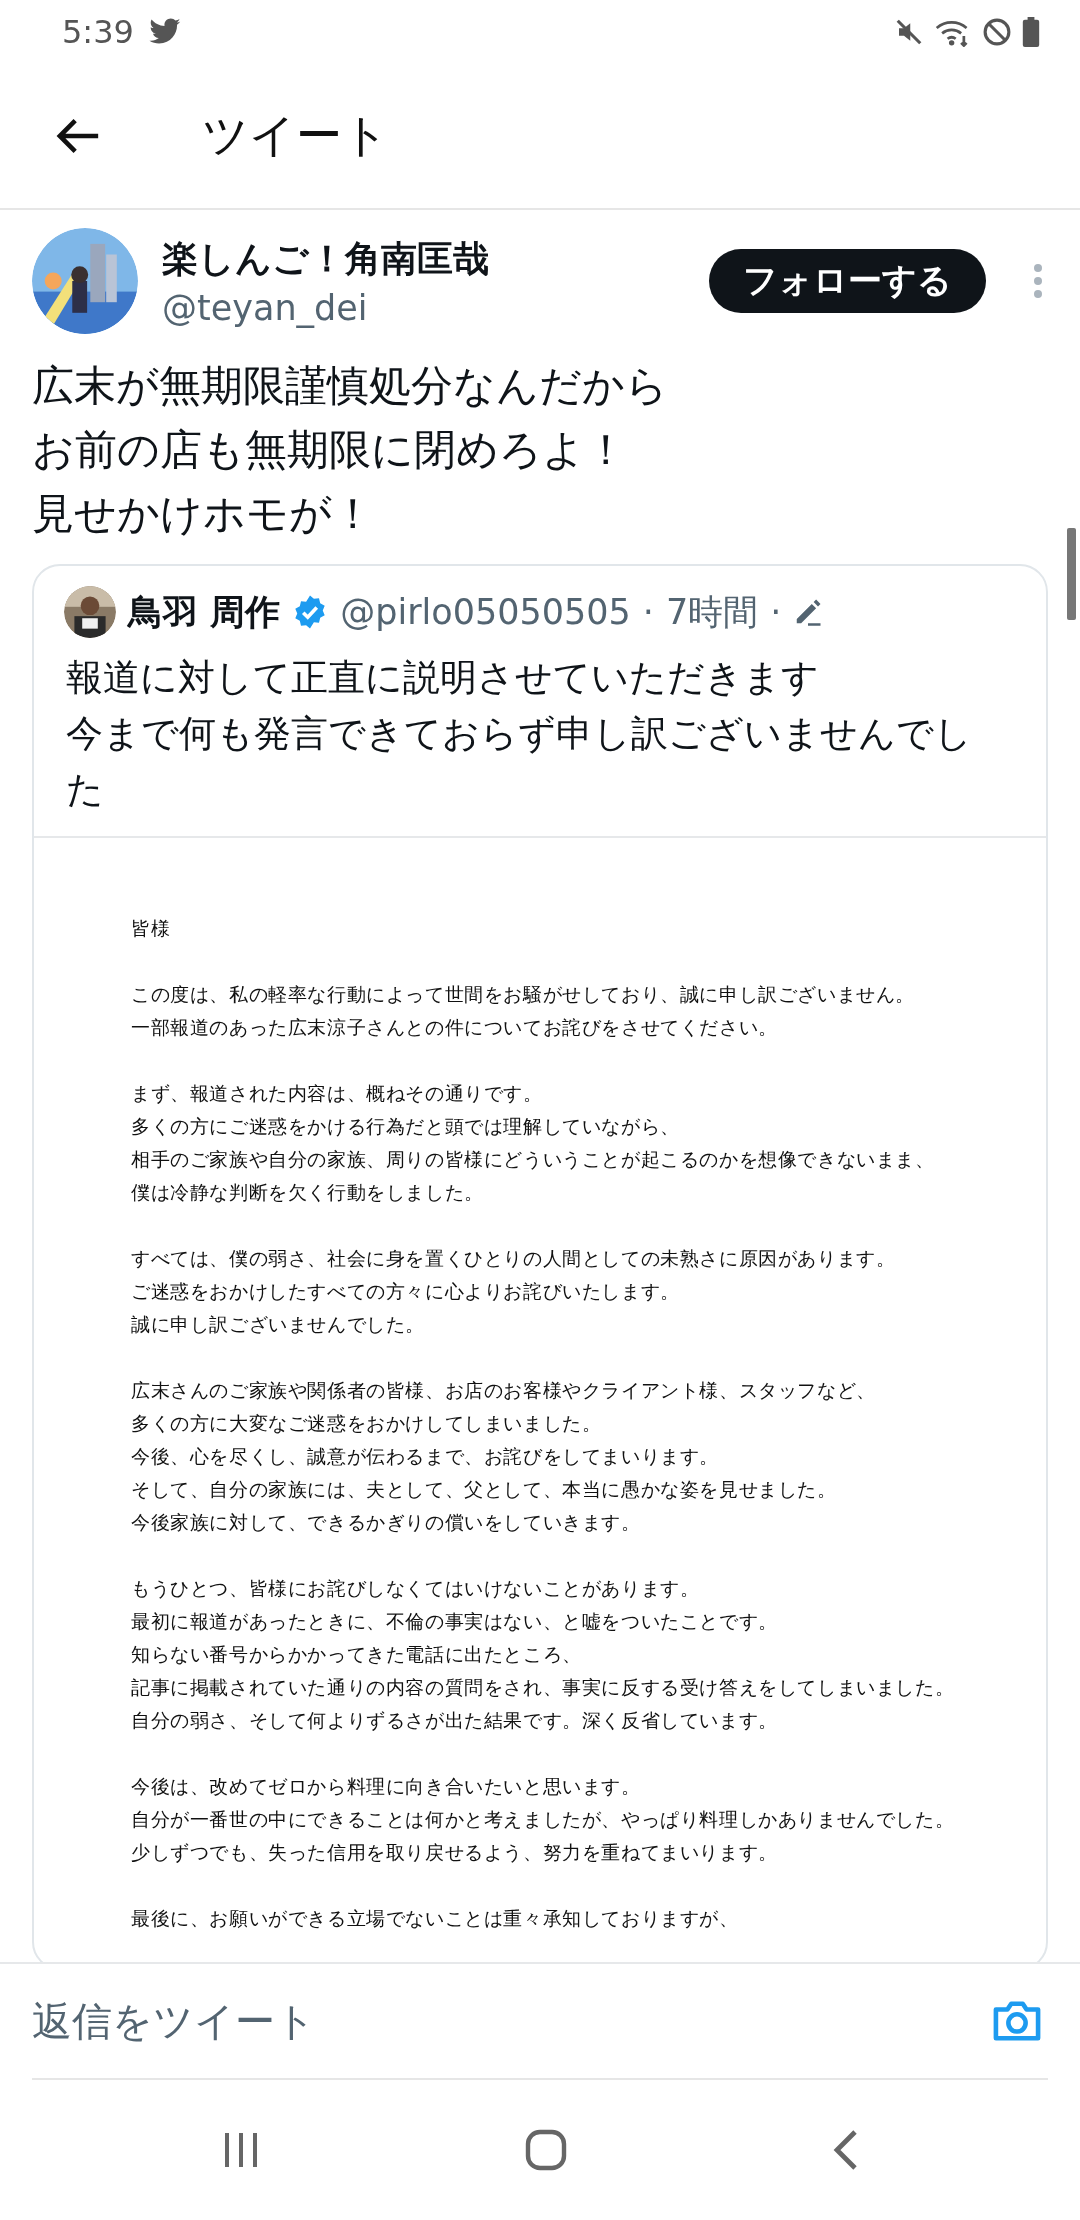  Describe the element at coordinates (997, 32) in the screenshot. I see `do-not-disturb-icon` at that location.